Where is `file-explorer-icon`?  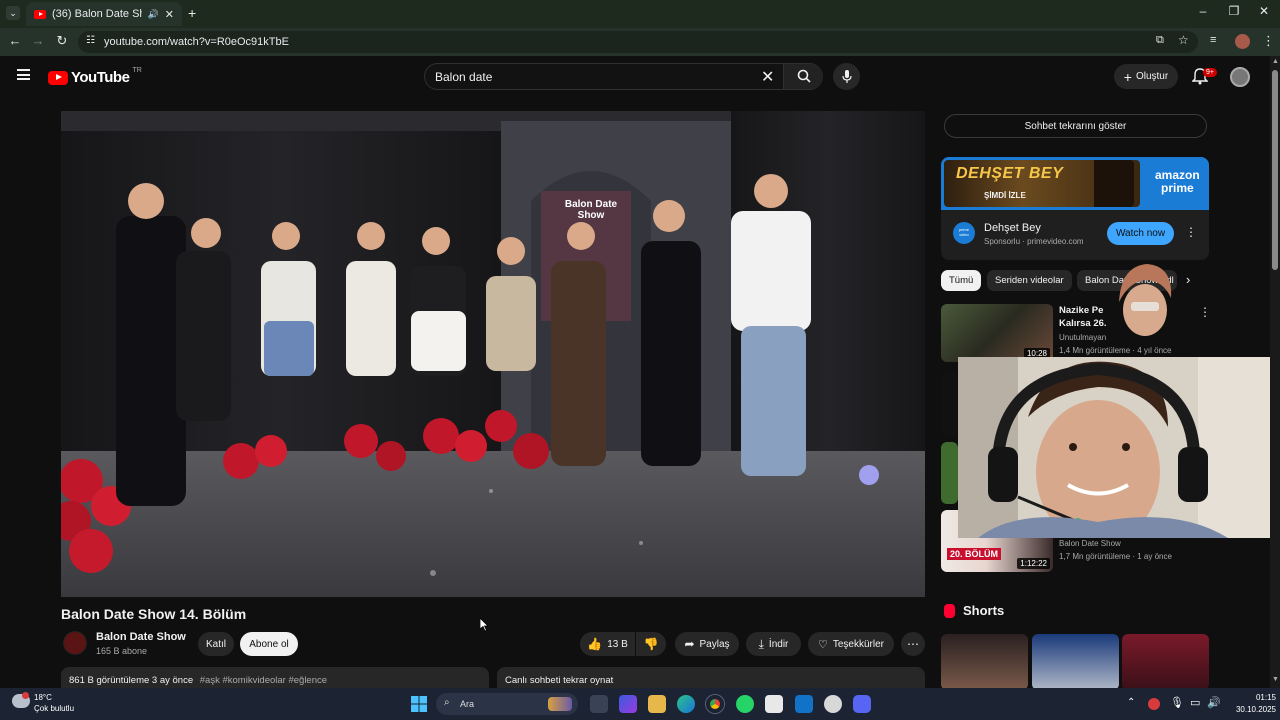
file-explorer-icon is located at coordinates (657, 704).